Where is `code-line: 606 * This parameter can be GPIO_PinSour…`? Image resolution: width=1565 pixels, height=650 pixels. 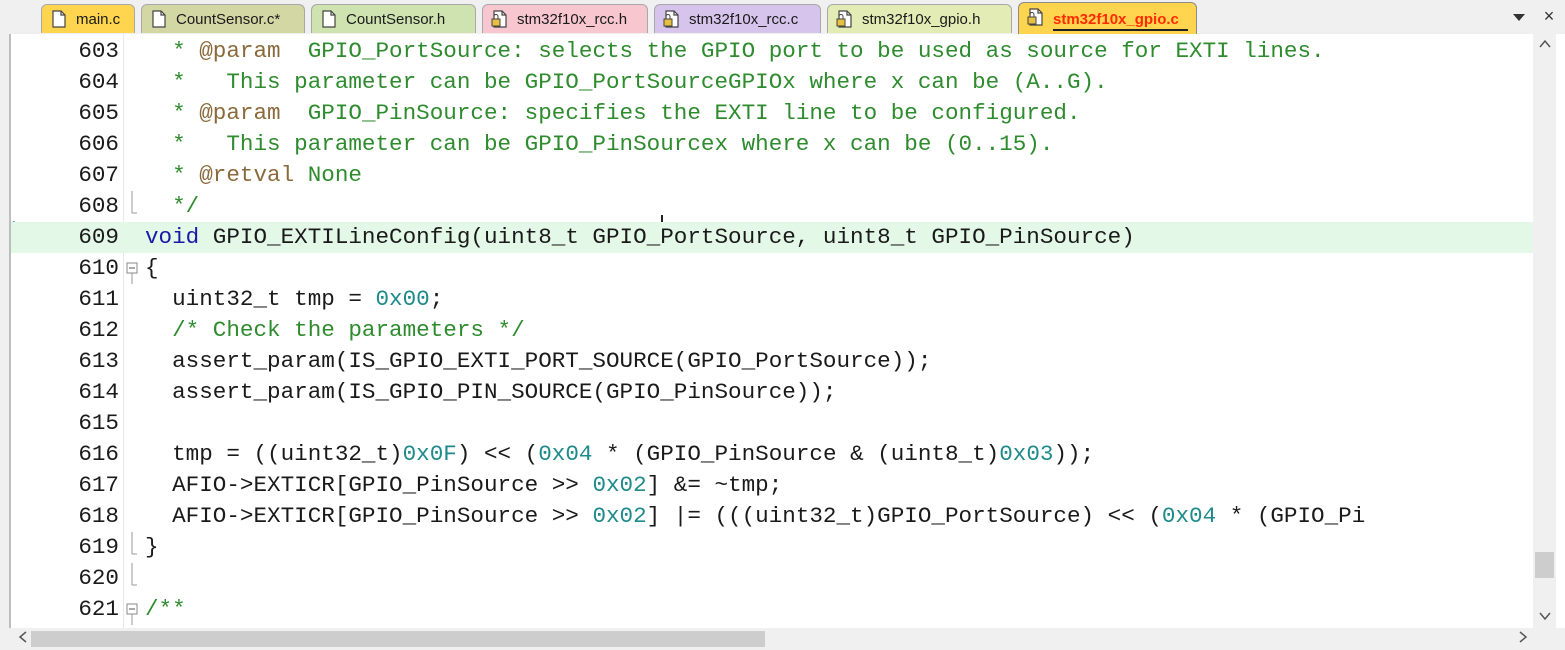
code-line: 606 * This parameter can be GPIO_PinSour… is located at coordinates (773, 144).